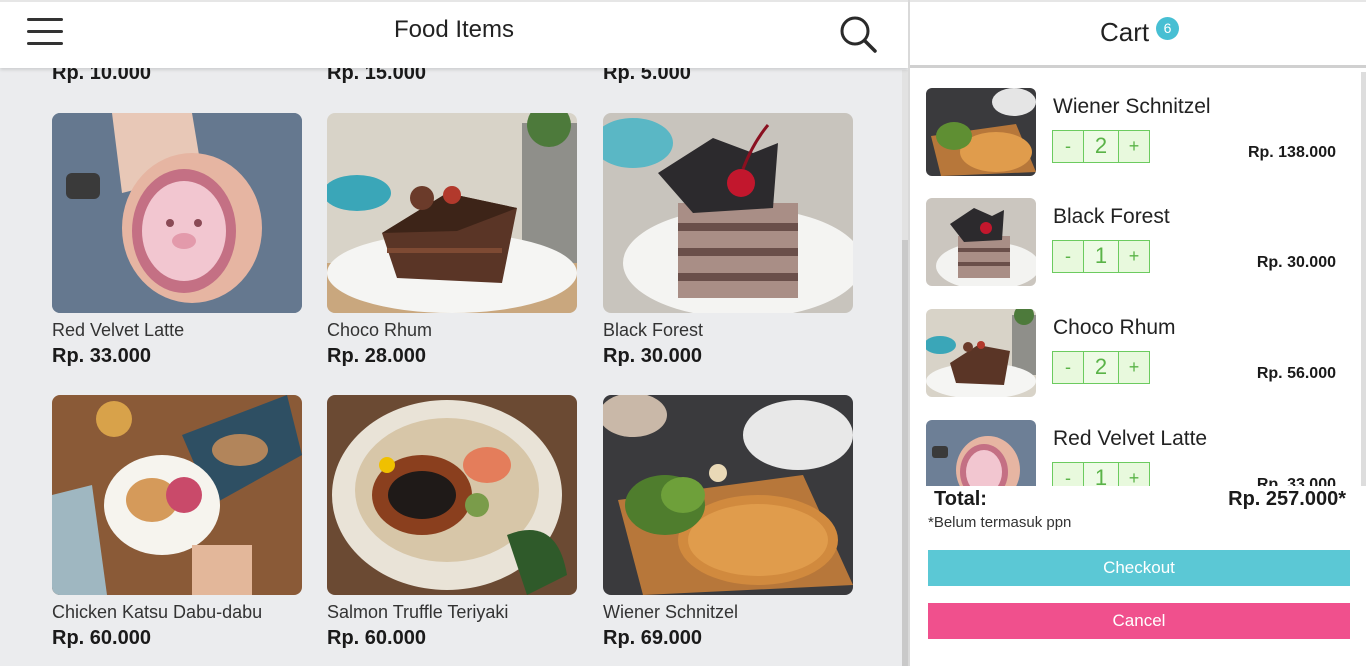 The image size is (1366, 666). What do you see at coordinates (1167, 28) in the screenshot?
I see `cart-count-badge: 6` at bounding box center [1167, 28].